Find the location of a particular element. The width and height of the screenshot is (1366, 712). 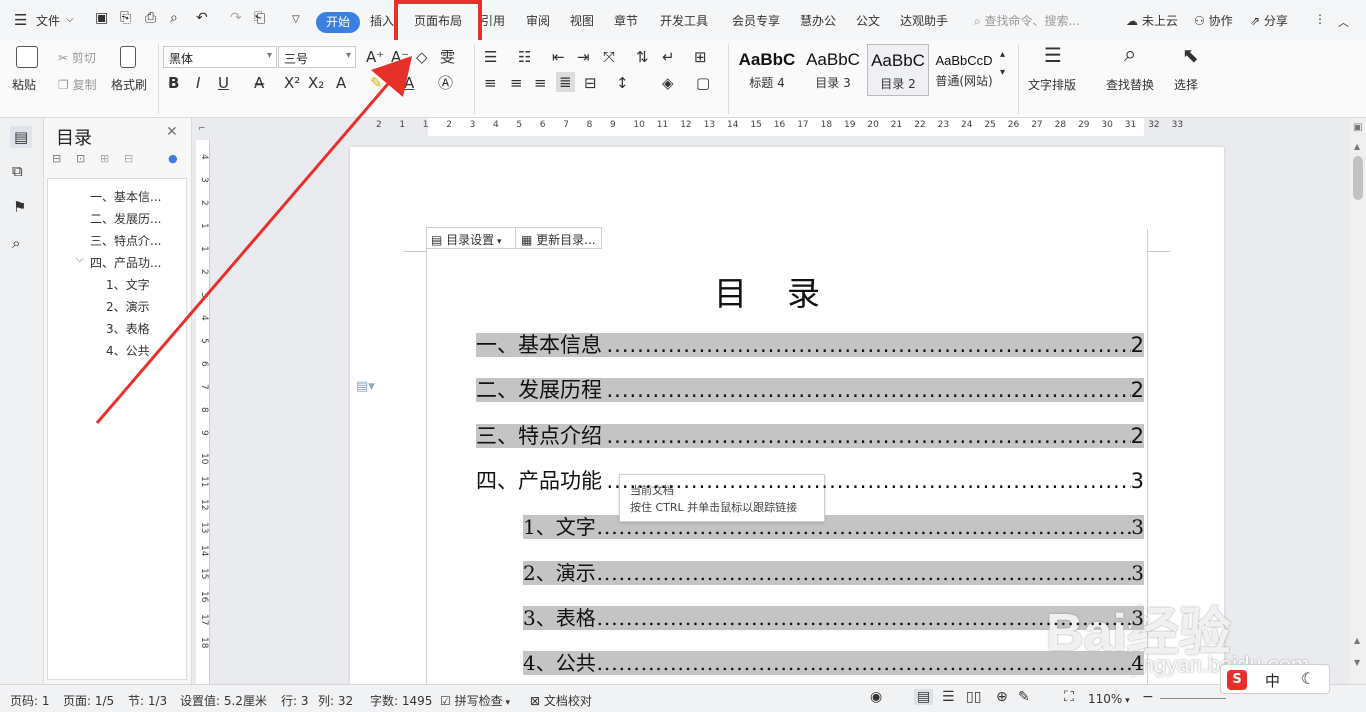

page-number: 页码: 1 is located at coordinates (30, 700).